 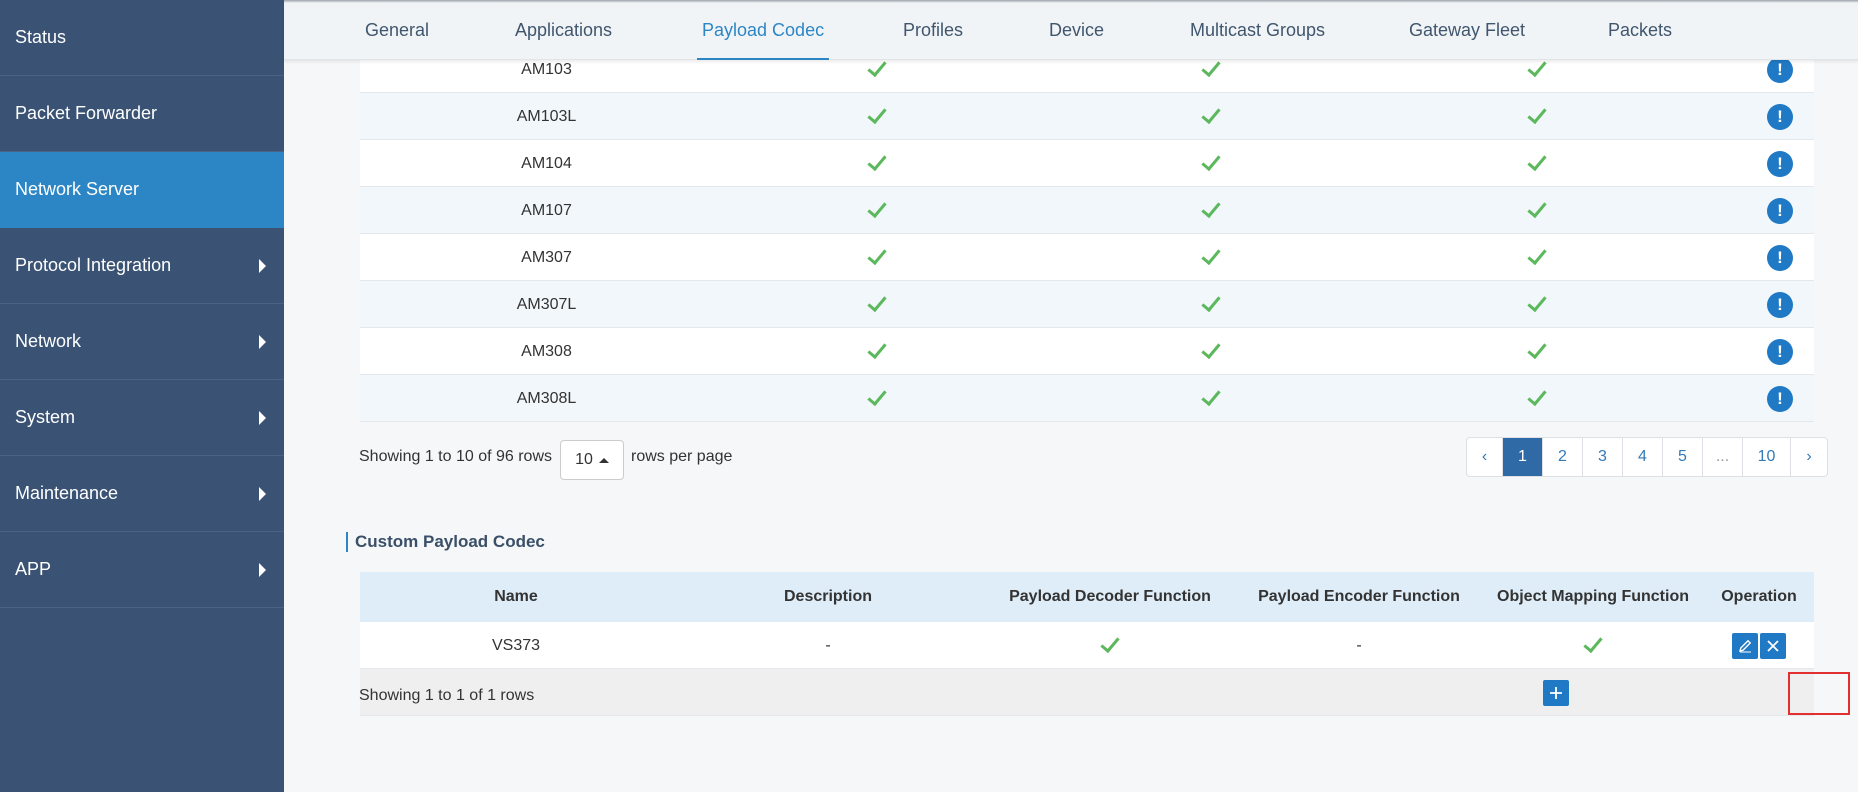 I want to click on sidebar-item-network: Network, so click(x=142, y=342).